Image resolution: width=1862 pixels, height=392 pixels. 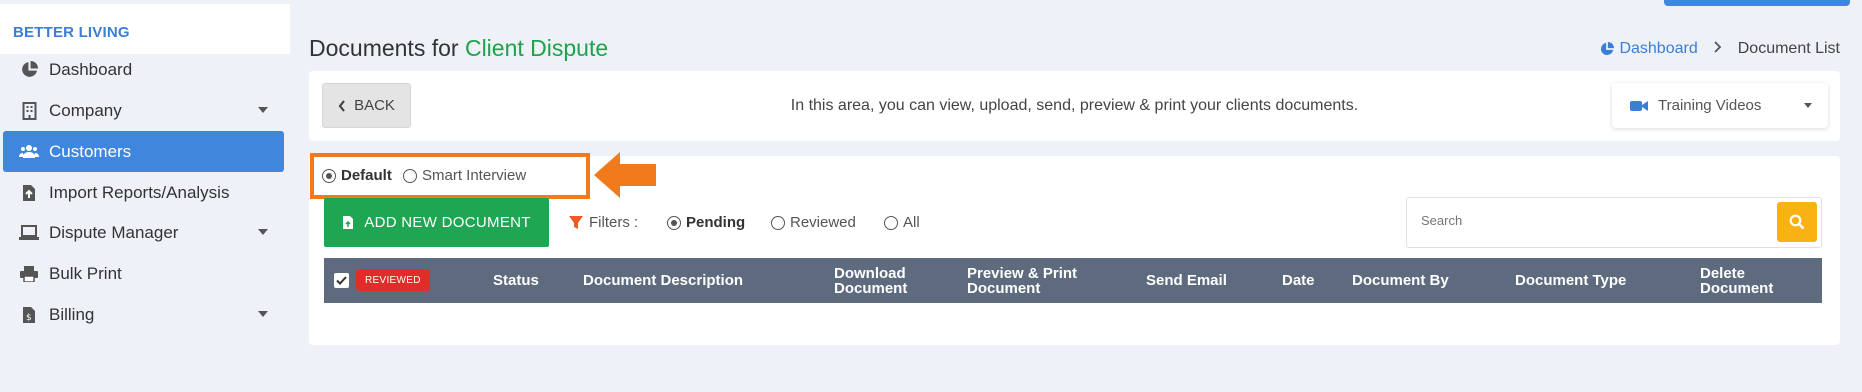 What do you see at coordinates (29, 152) in the screenshot?
I see `users-icon` at bounding box center [29, 152].